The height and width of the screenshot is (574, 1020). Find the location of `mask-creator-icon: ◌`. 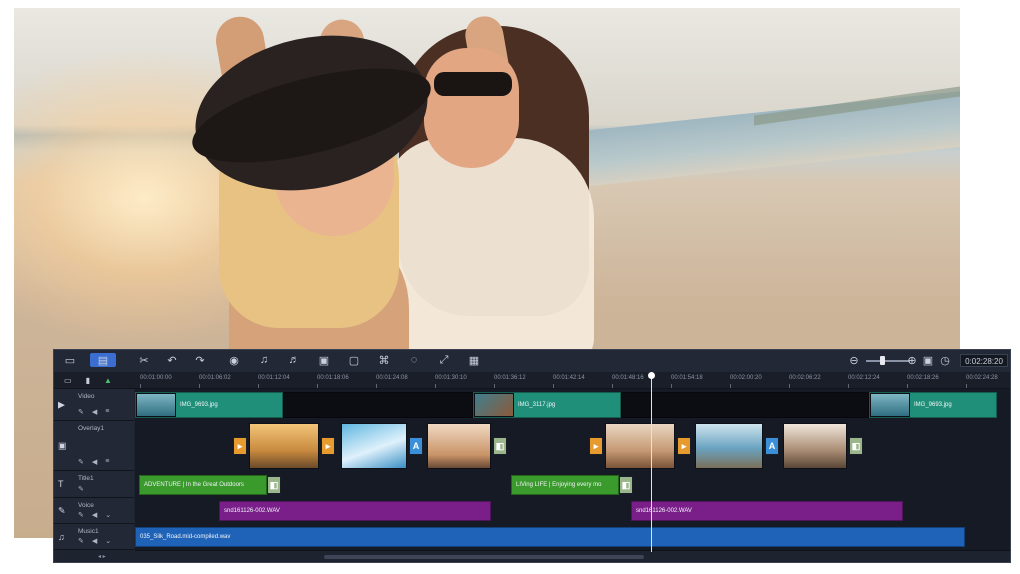

mask-creator-icon: ◌ is located at coordinates (414, 360).